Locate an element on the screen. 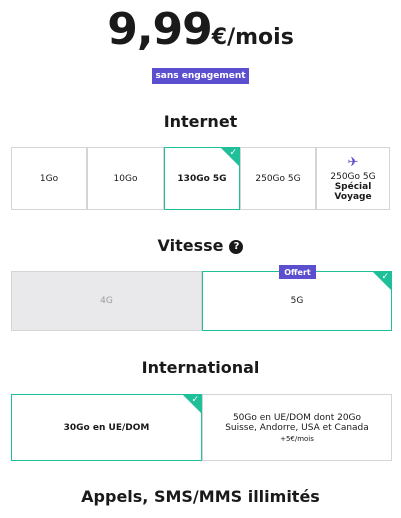  internet-section-title: Internet is located at coordinates (200, 121).